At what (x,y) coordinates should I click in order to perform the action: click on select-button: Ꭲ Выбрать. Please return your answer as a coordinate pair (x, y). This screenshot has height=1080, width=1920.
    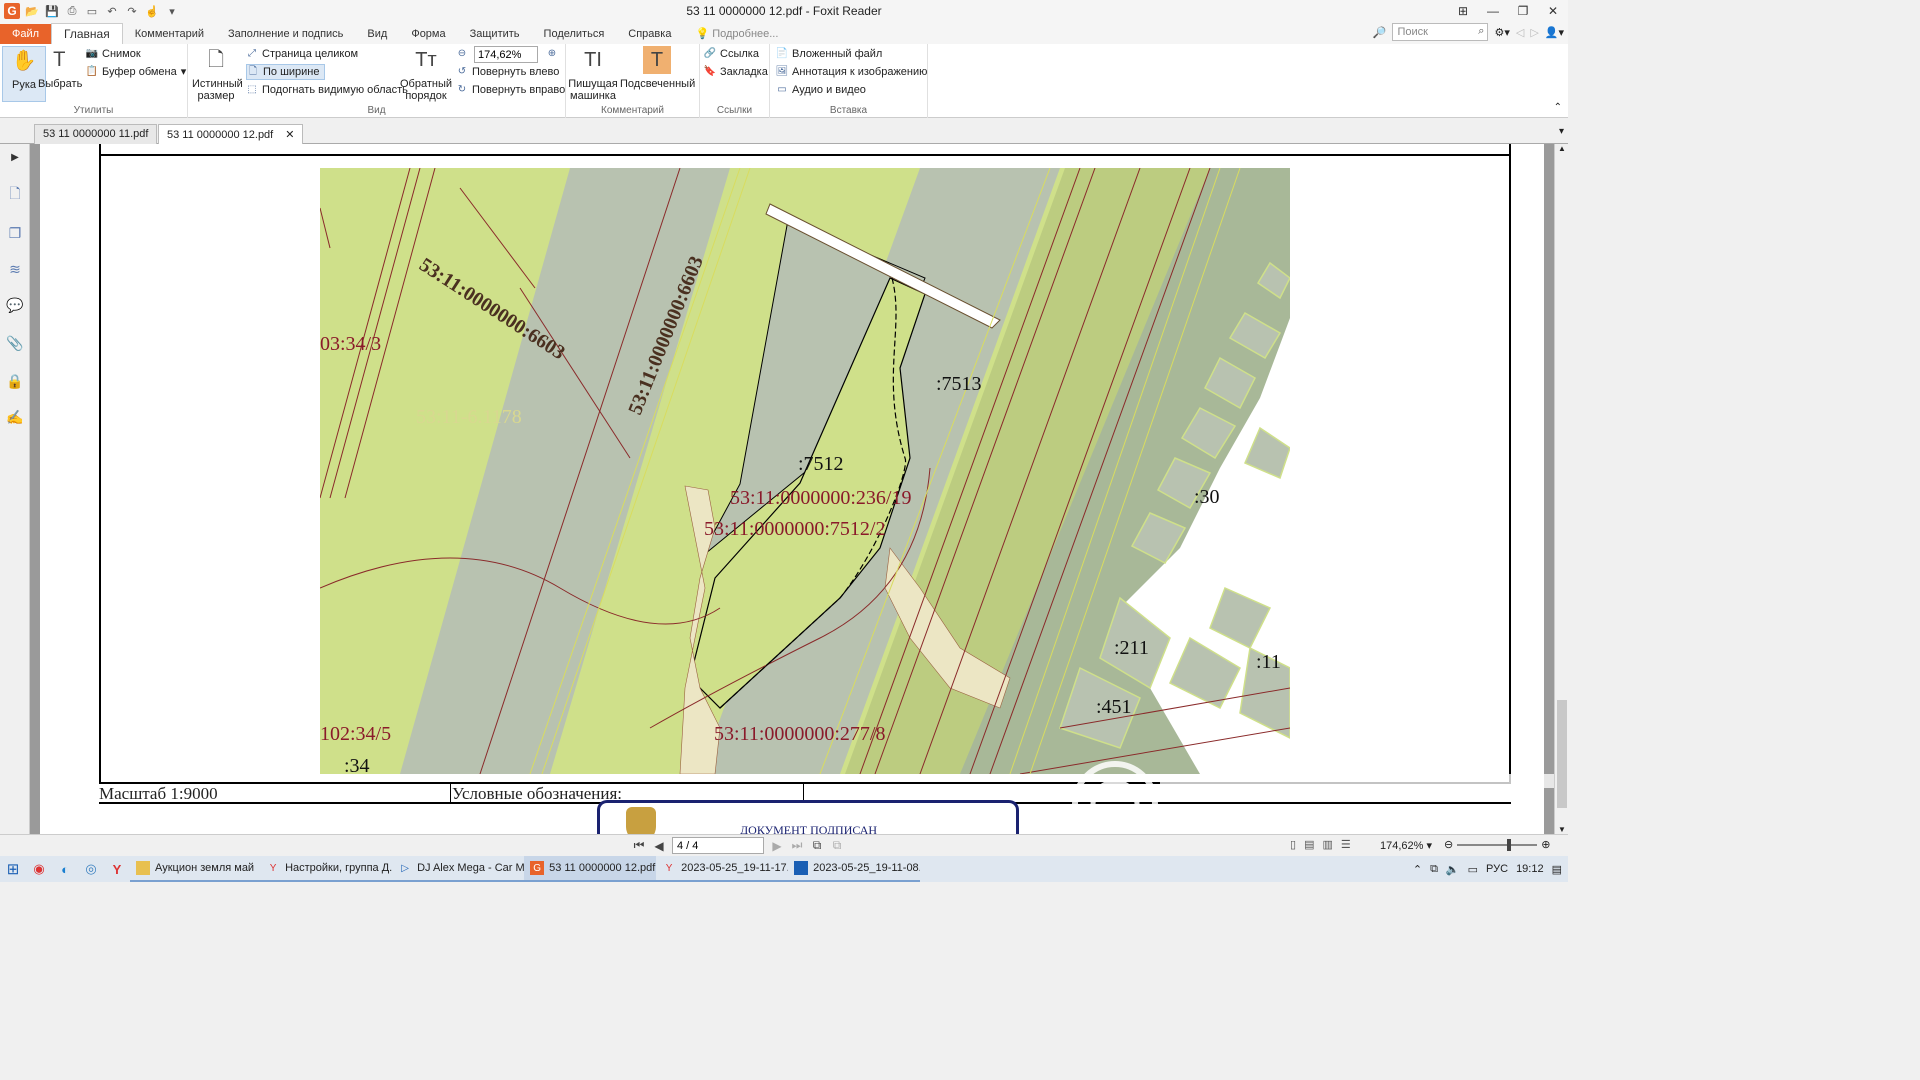
    Looking at the image, I should click on (60, 68).